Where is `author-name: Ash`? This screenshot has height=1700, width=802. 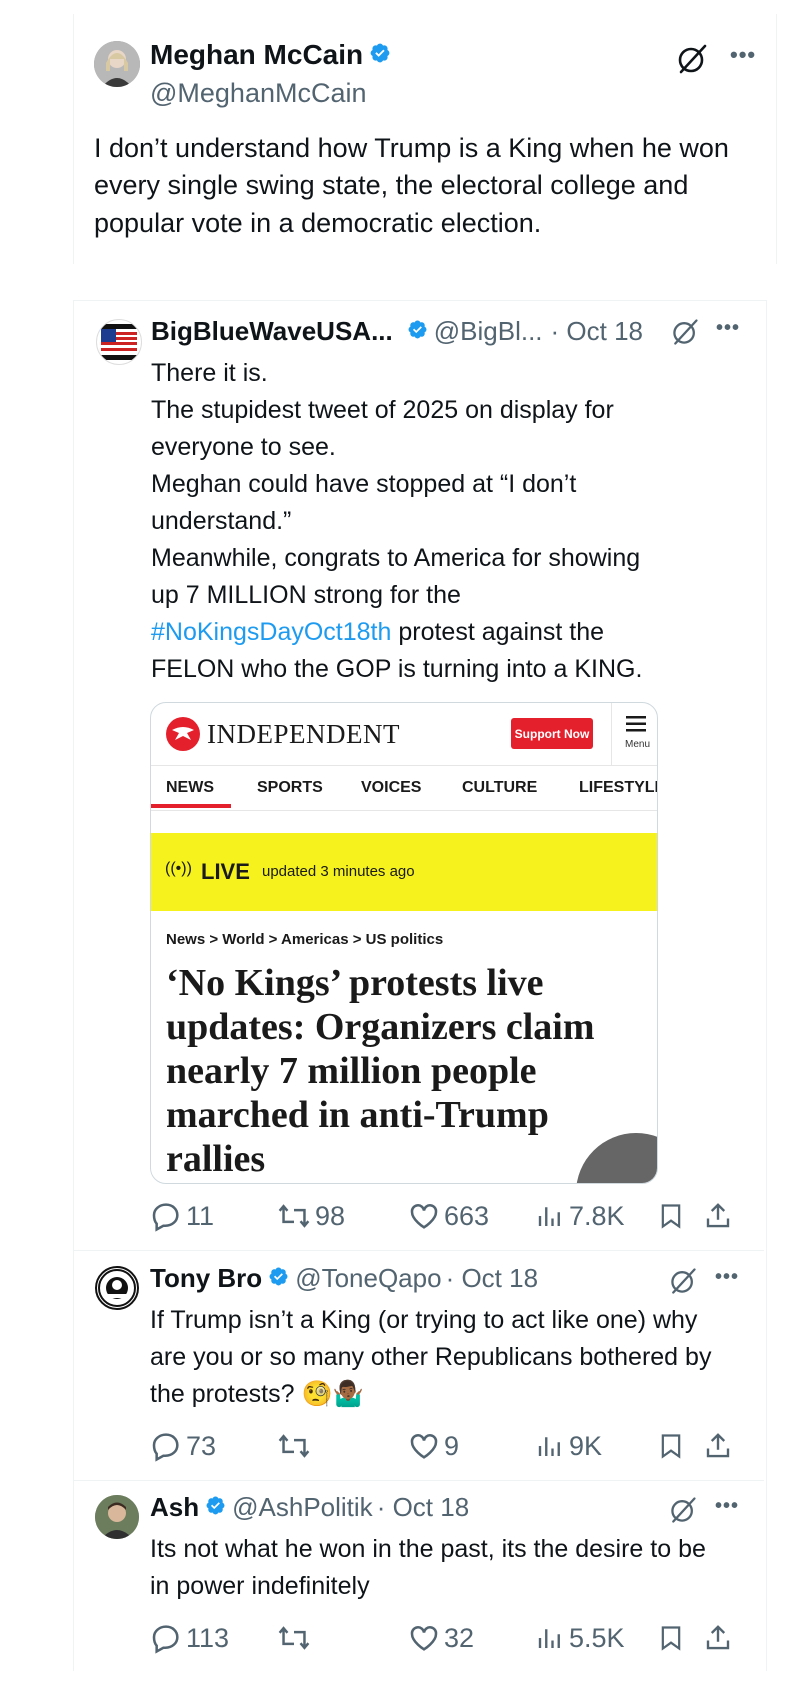
author-name: Ash is located at coordinates (174, 1507).